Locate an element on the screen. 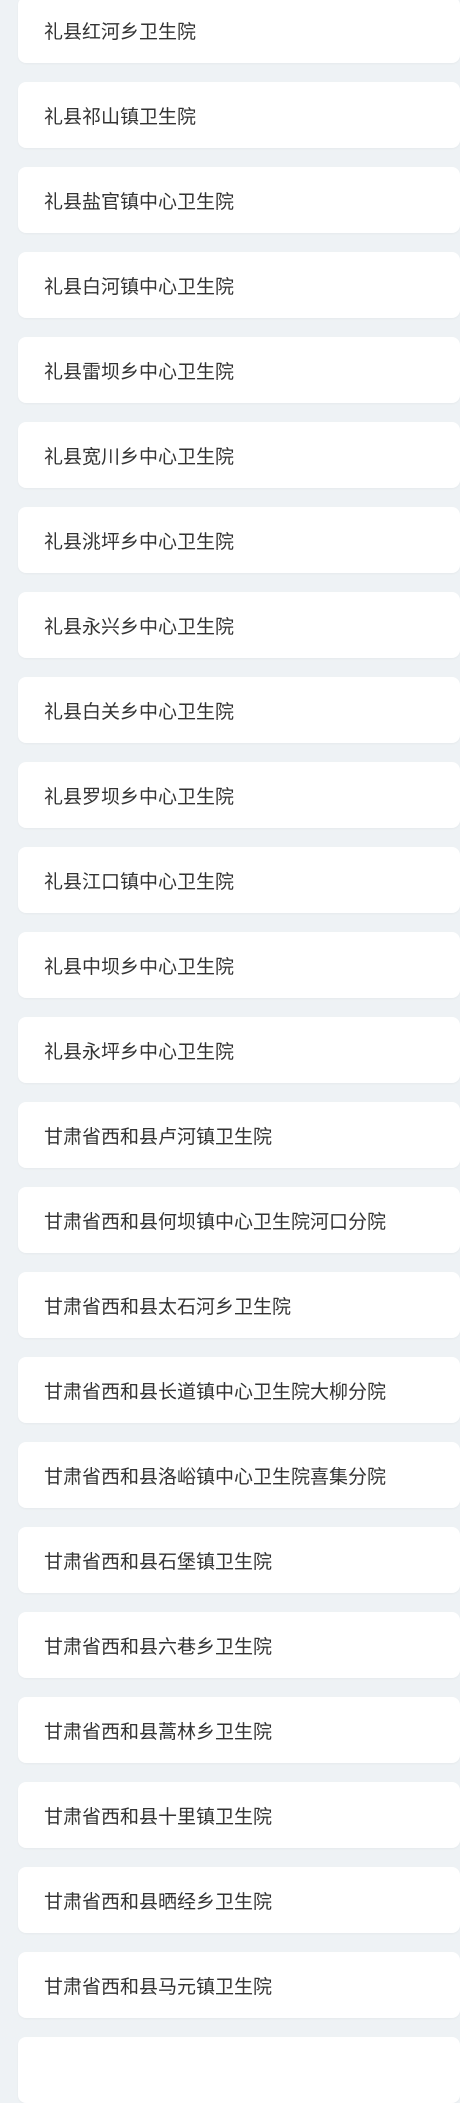 The width and height of the screenshot is (460, 2103). list-item-label: 礼县中坝乡中心卫生院 is located at coordinates (139, 966).